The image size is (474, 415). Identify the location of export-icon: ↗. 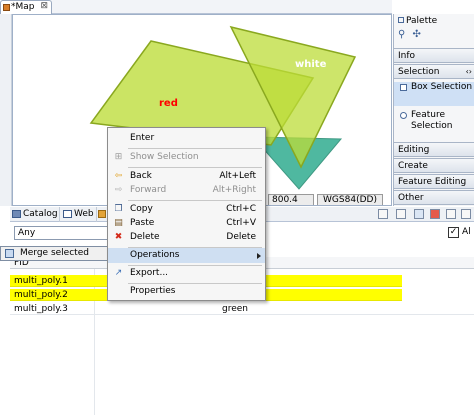
(118, 273).